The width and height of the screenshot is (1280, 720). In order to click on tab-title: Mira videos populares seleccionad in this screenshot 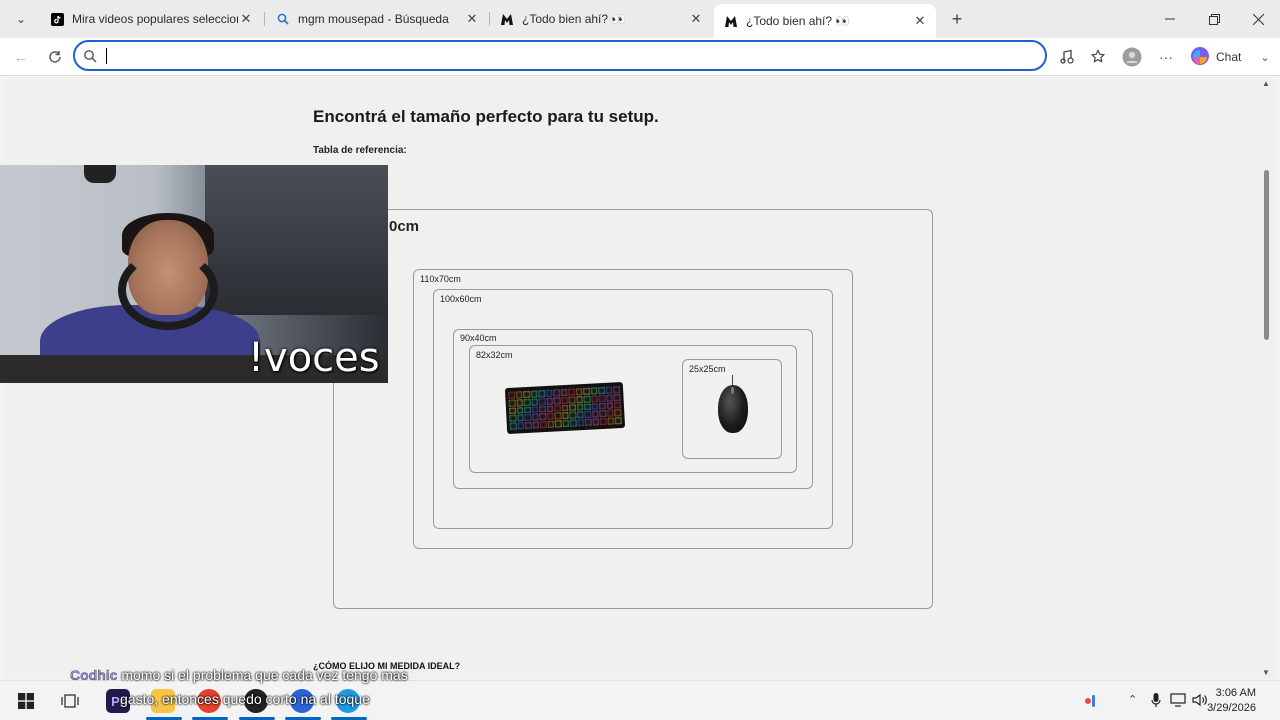, I will do `click(155, 19)`.